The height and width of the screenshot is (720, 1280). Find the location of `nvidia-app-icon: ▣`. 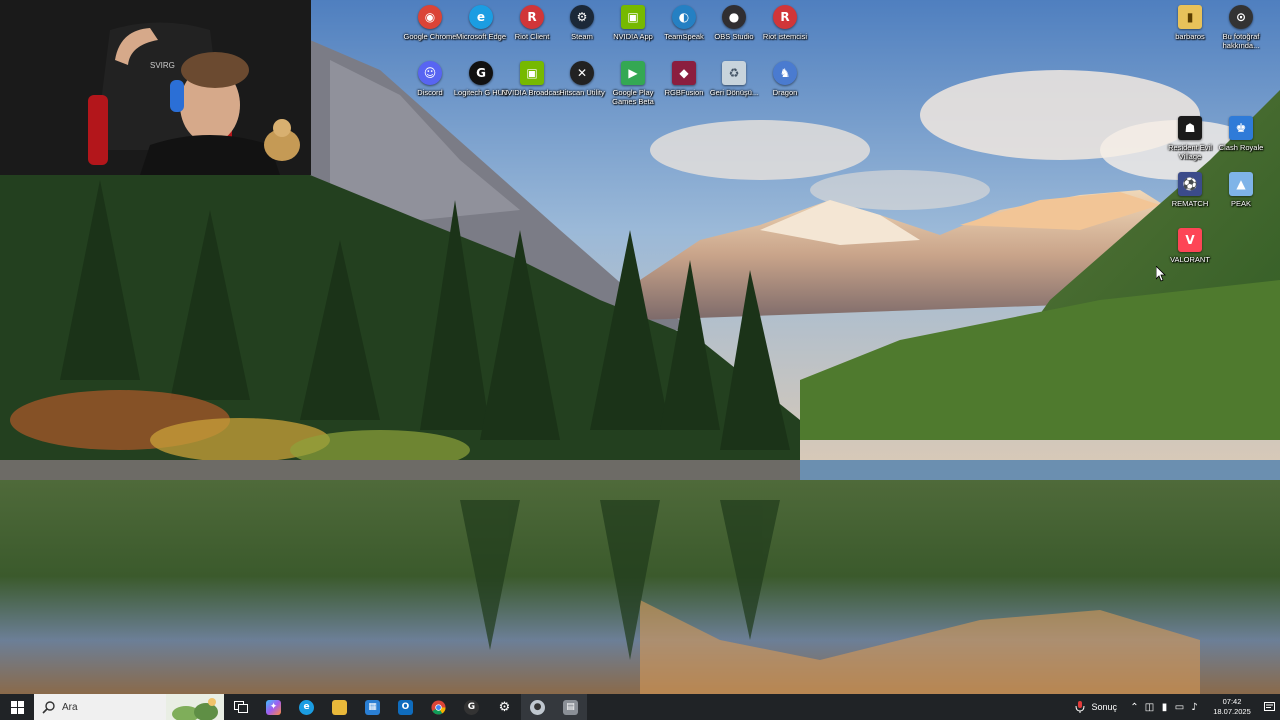

nvidia-app-icon: ▣ is located at coordinates (633, 17).